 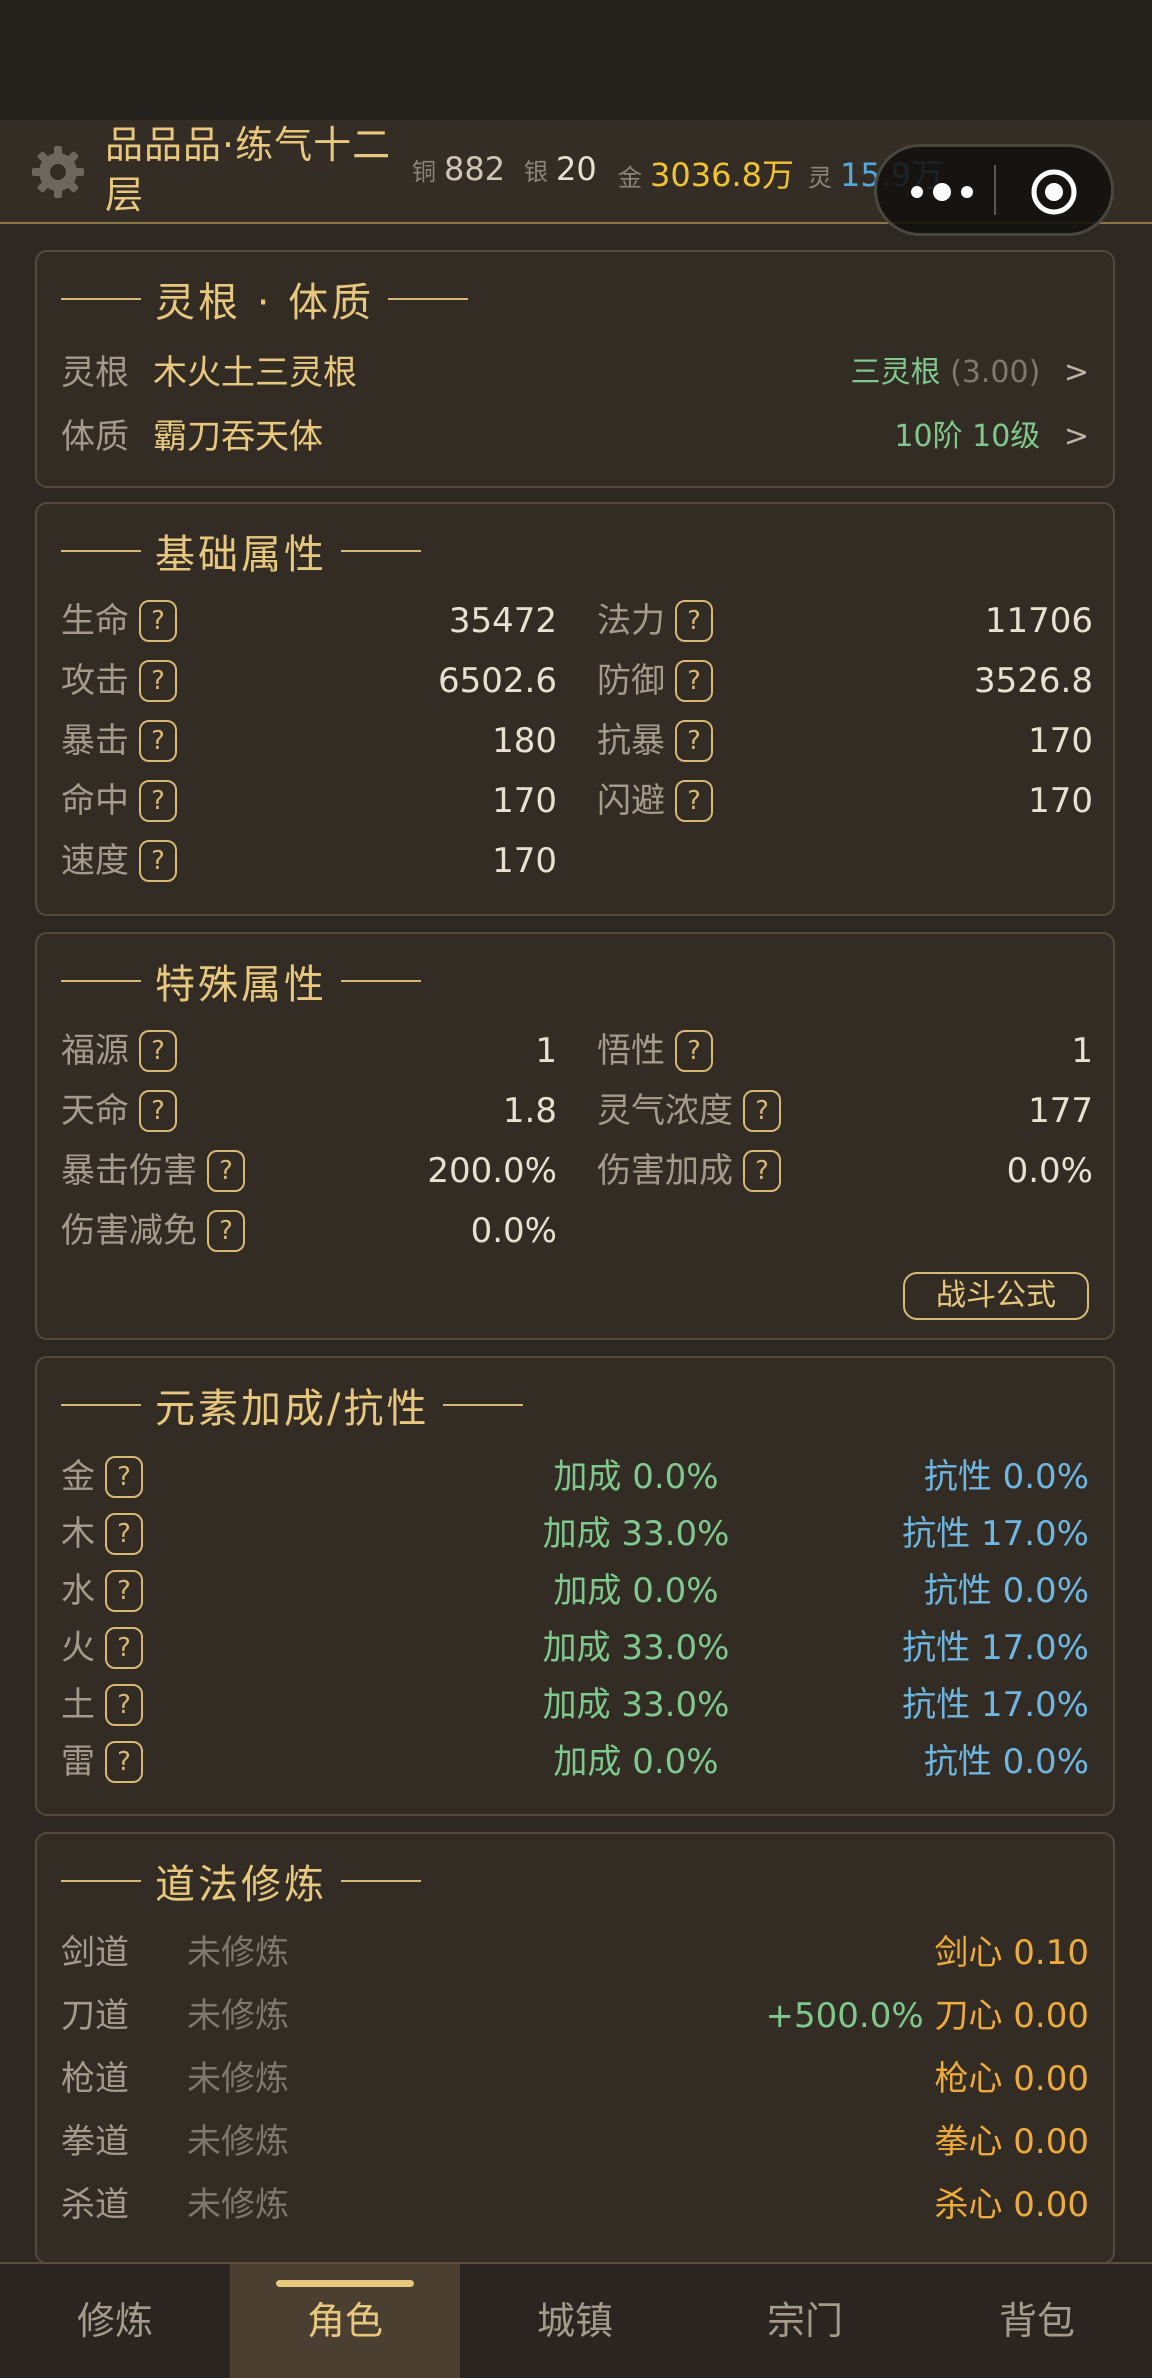 I want to click on section-title: 灵根 · 体质, so click(x=271, y=300).